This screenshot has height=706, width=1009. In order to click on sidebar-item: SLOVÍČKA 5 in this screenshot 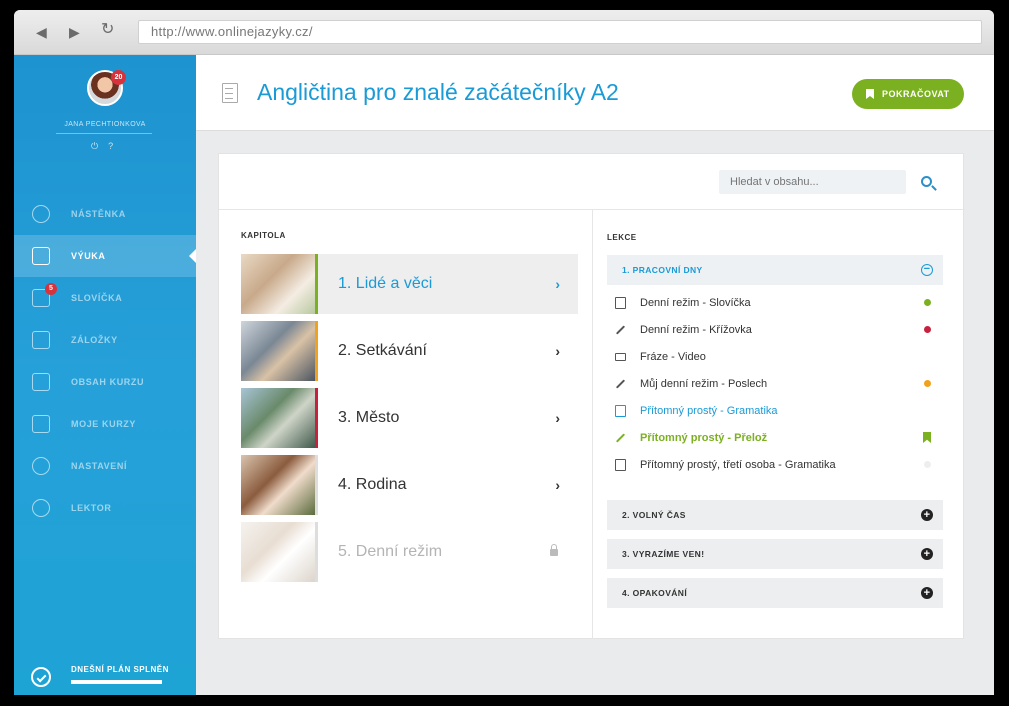, I will do `click(105, 298)`.